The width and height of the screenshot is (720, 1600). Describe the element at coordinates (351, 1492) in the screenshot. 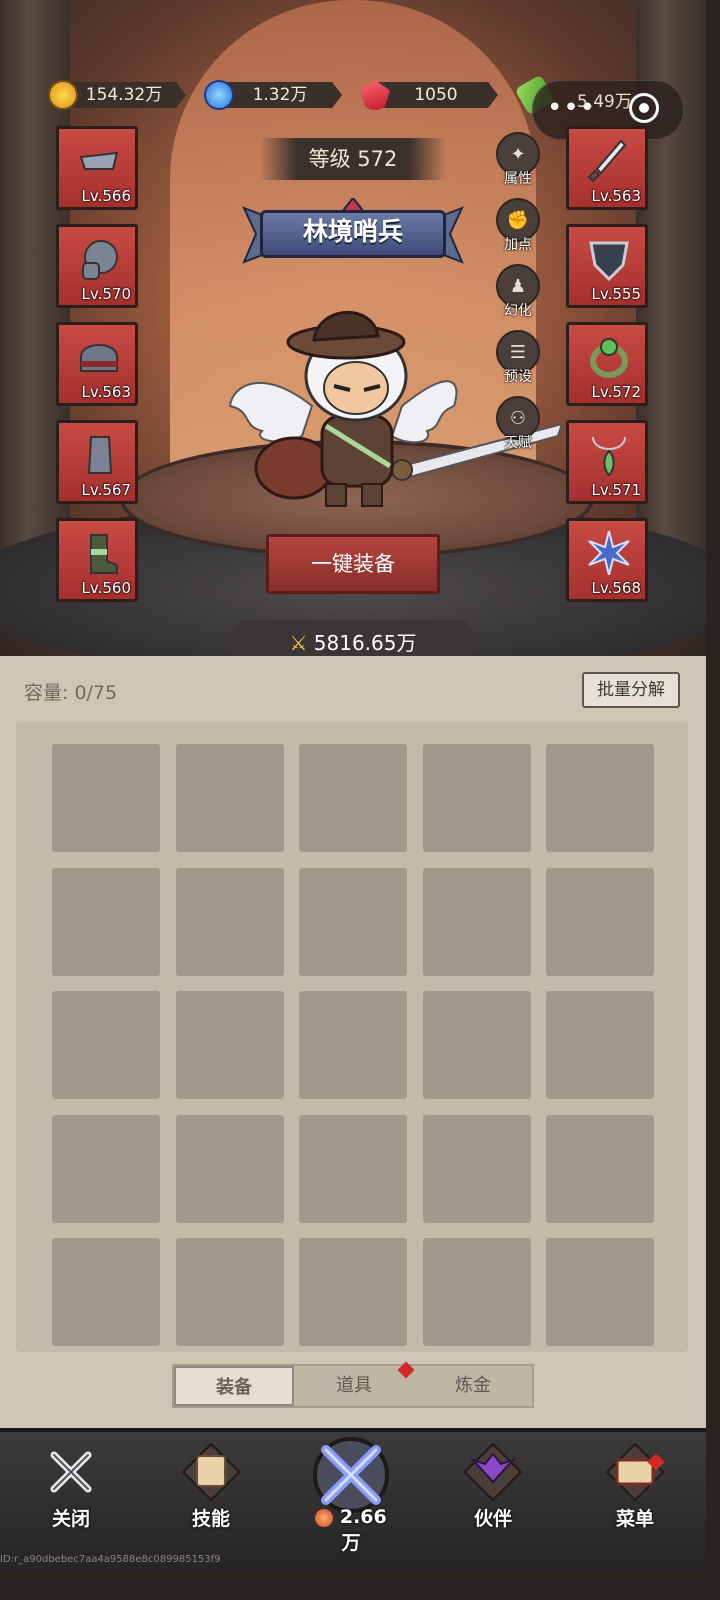

I see `nav-battle: 2.66万` at that location.